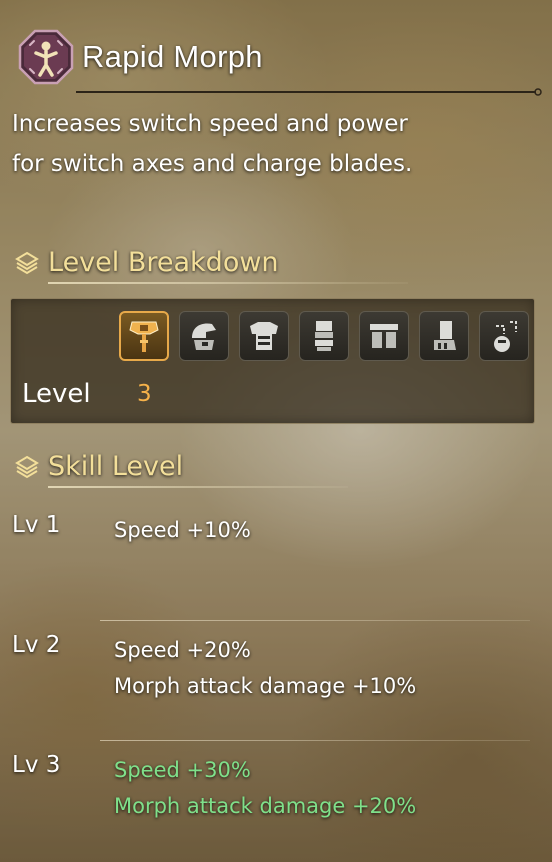 Image resolution: width=552 pixels, height=862 pixels. I want to click on level-effect: Morph attack damage +20%, so click(265, 806).